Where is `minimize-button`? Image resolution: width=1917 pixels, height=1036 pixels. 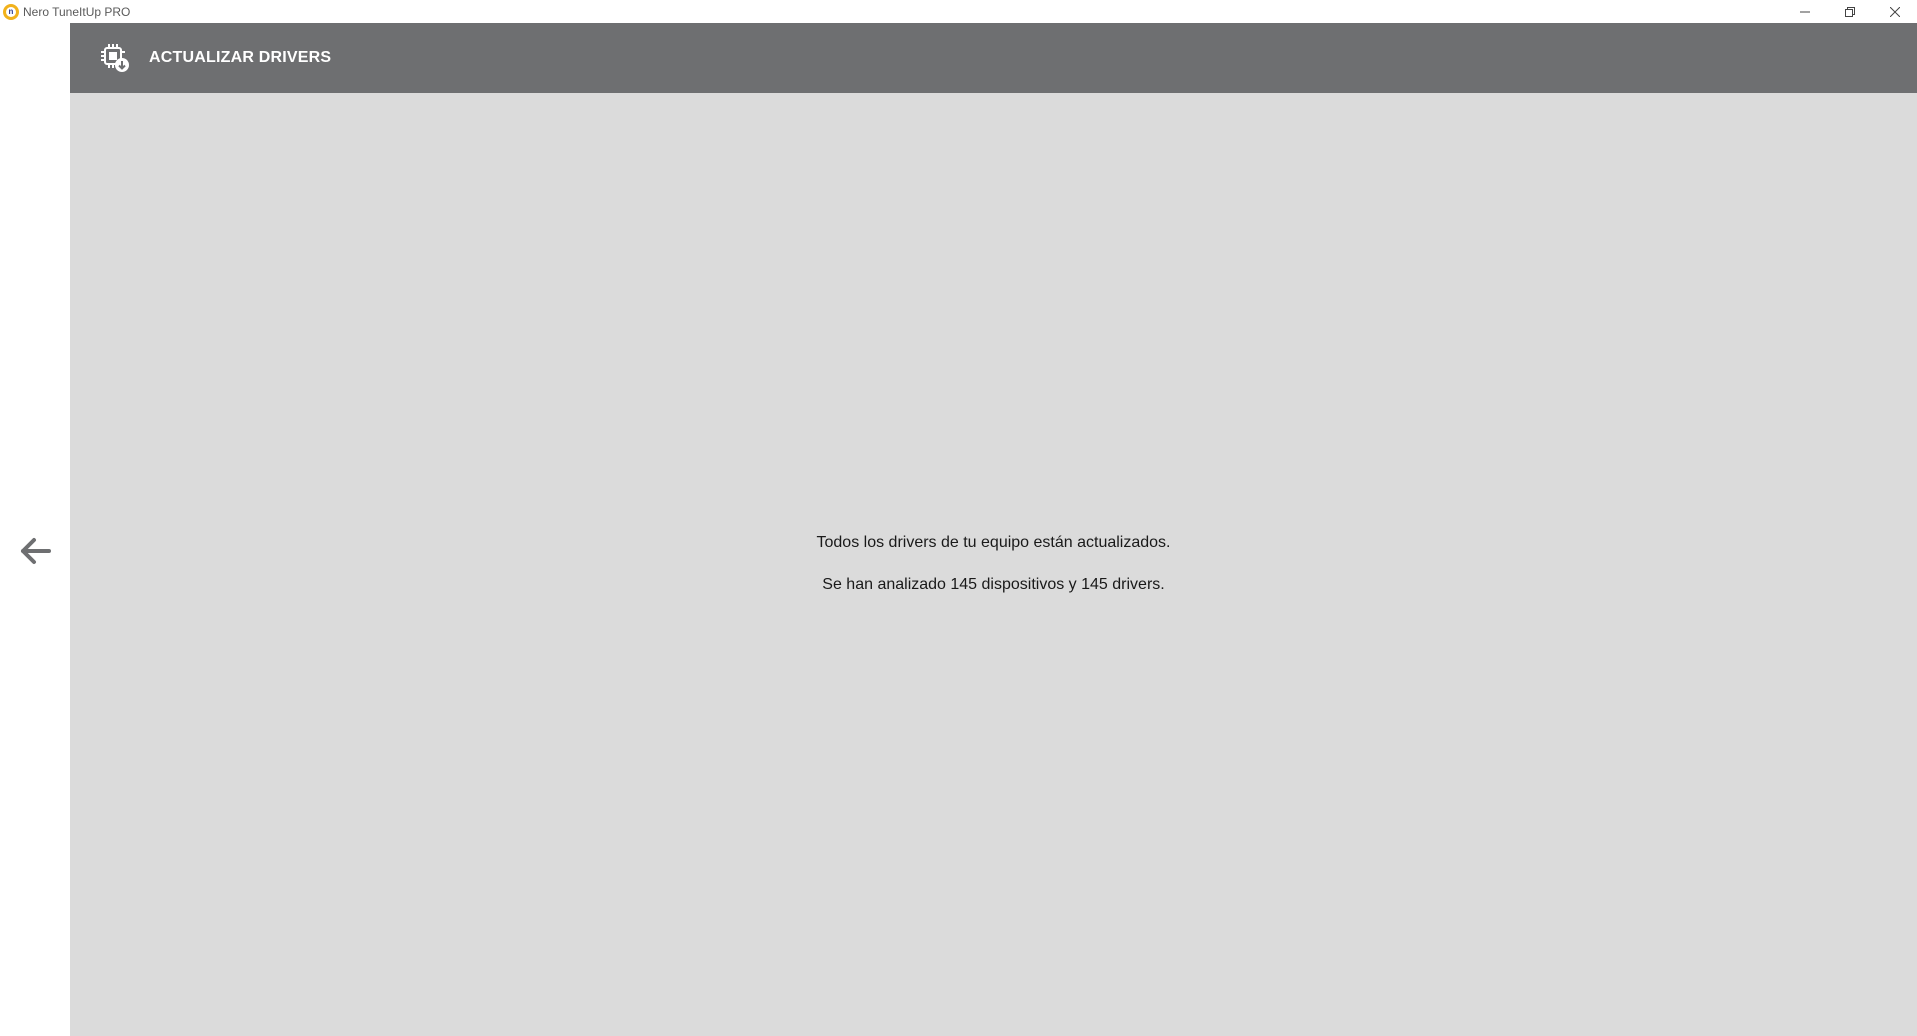 minimize-button is located at coordinates (1804, 11).